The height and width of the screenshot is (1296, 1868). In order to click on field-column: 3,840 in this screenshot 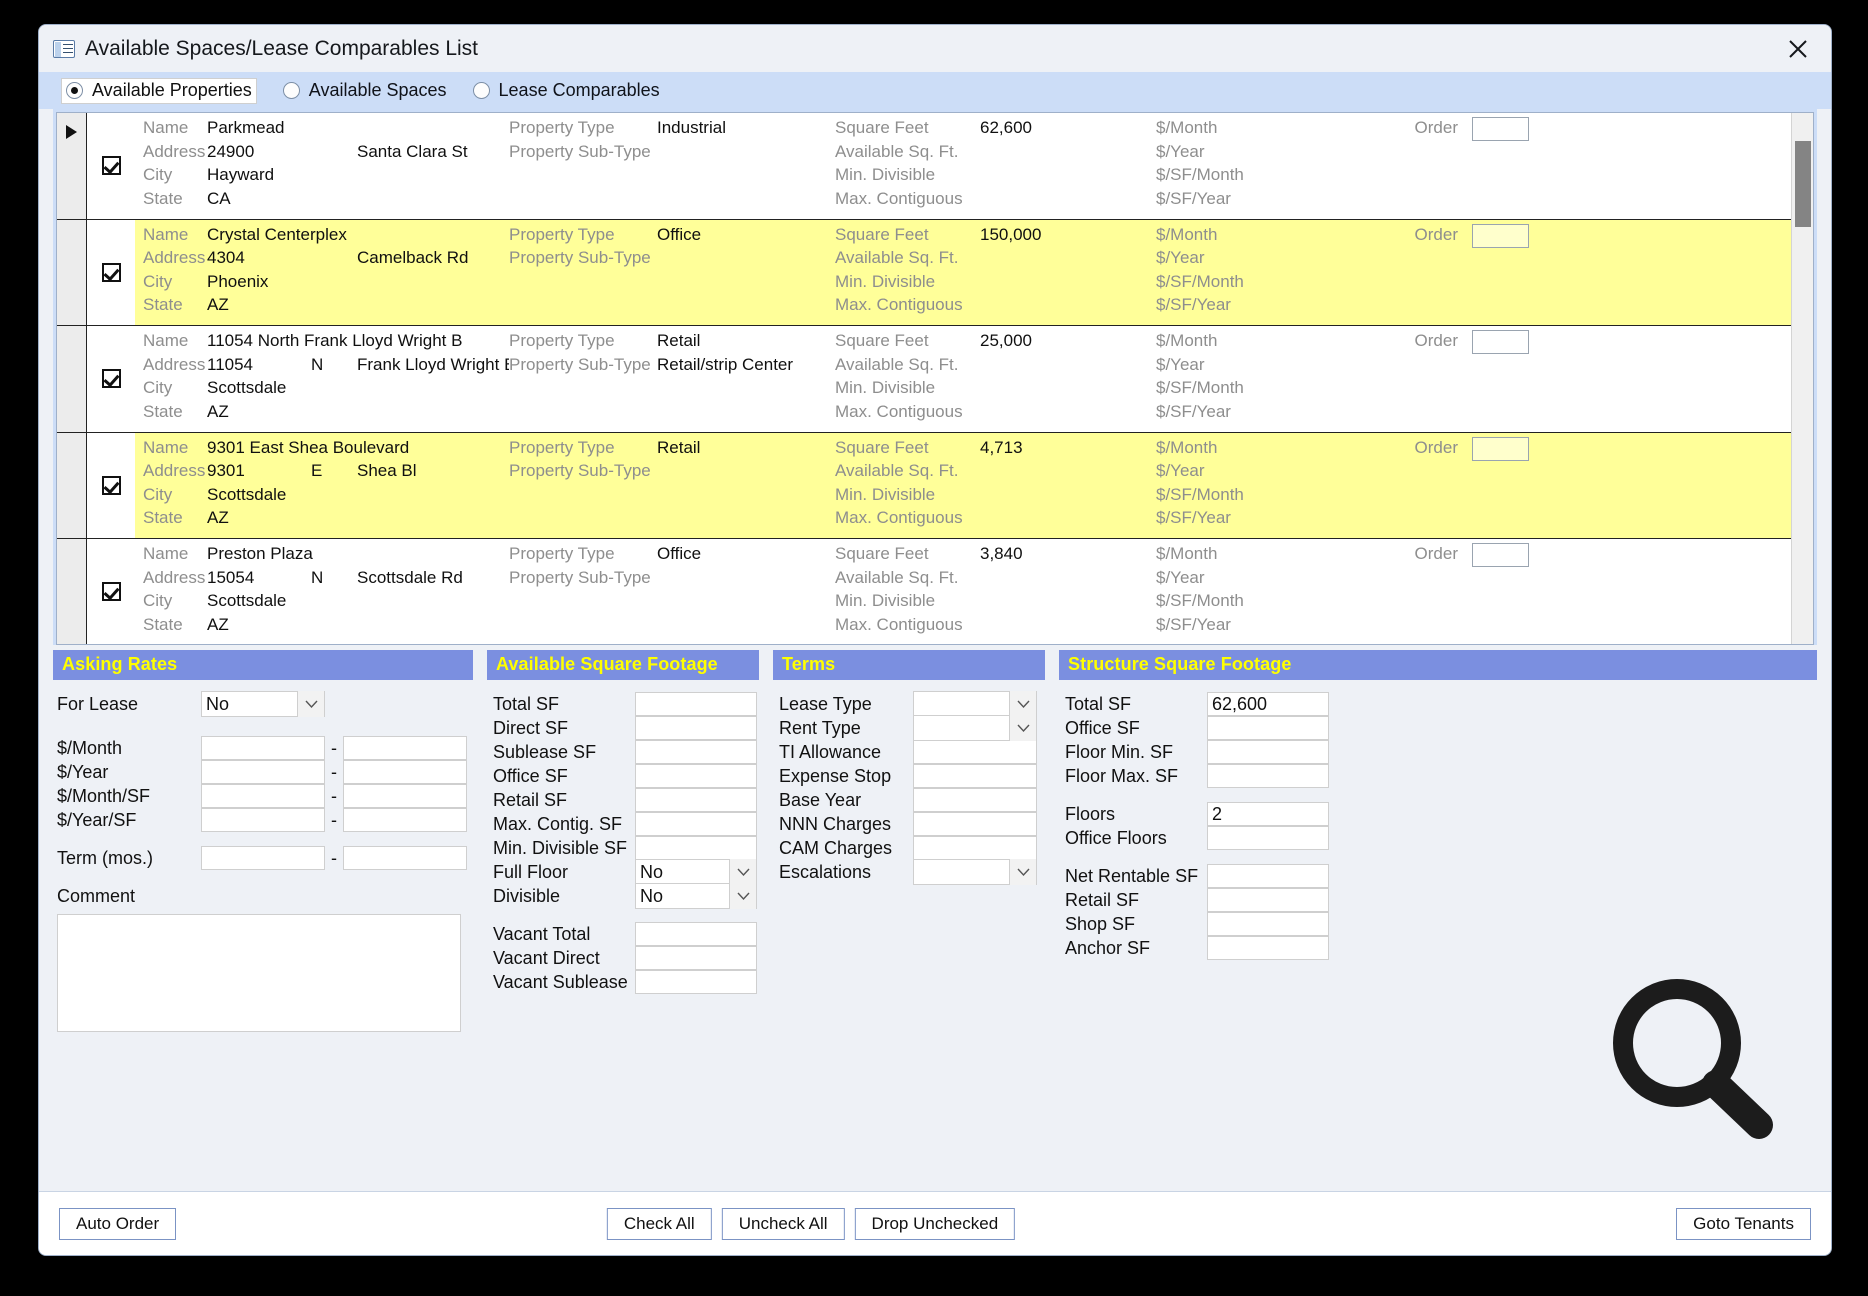, I will do `click(1068, 593)`.